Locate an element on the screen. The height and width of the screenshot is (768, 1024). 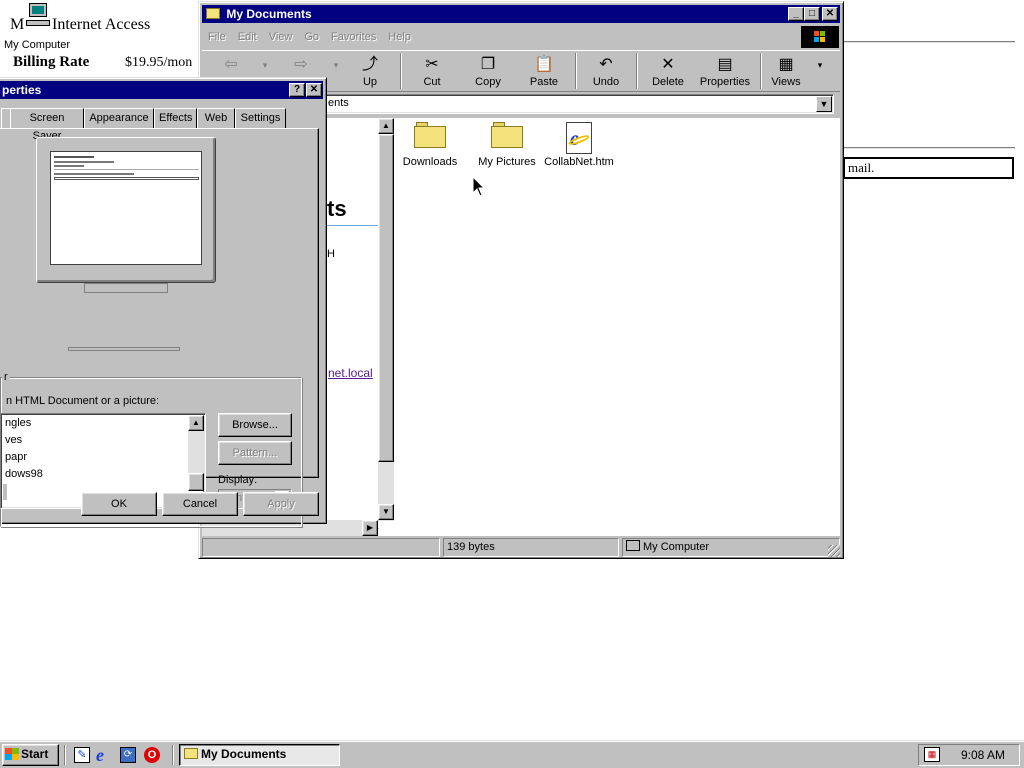
up-folder-icon: ⤴ is located at coordinates (369, 64).